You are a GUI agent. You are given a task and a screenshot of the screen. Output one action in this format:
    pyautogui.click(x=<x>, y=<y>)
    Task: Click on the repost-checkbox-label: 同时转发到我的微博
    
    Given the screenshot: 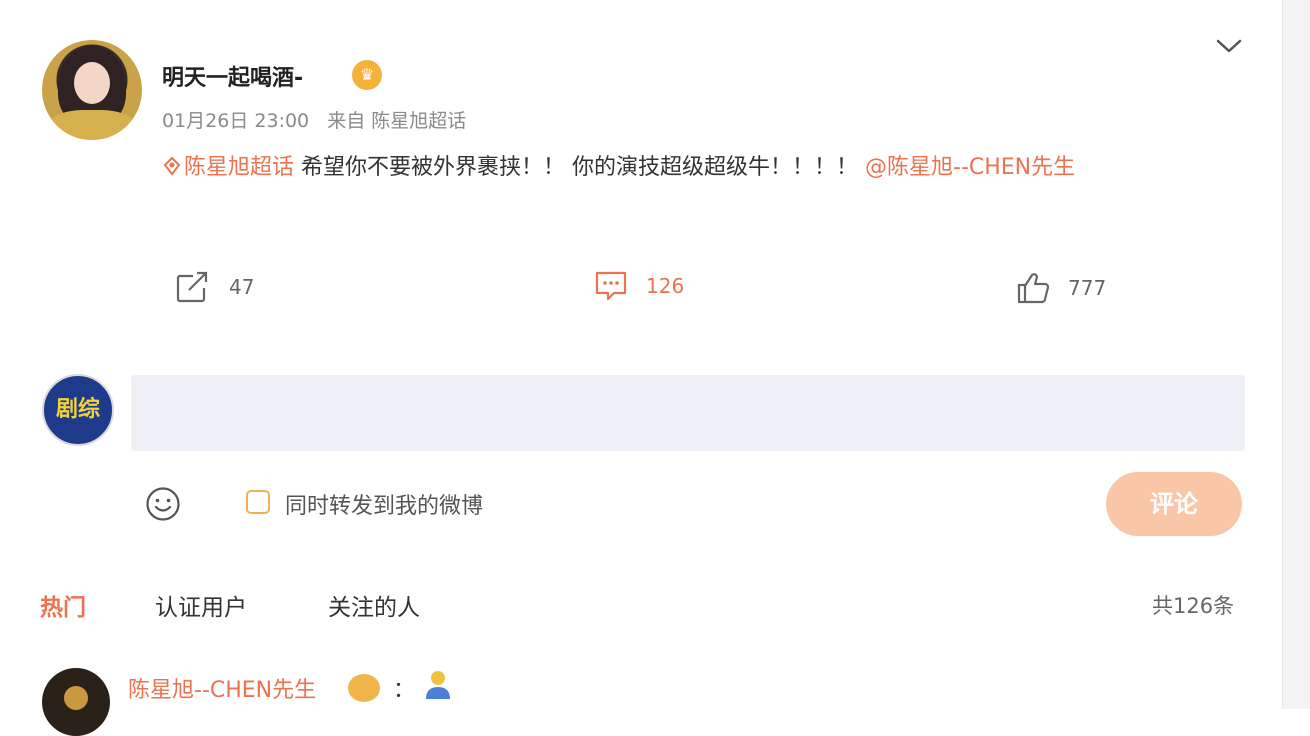 What is the action you would take?
    pyautogui.click(x=384, y=504)
    